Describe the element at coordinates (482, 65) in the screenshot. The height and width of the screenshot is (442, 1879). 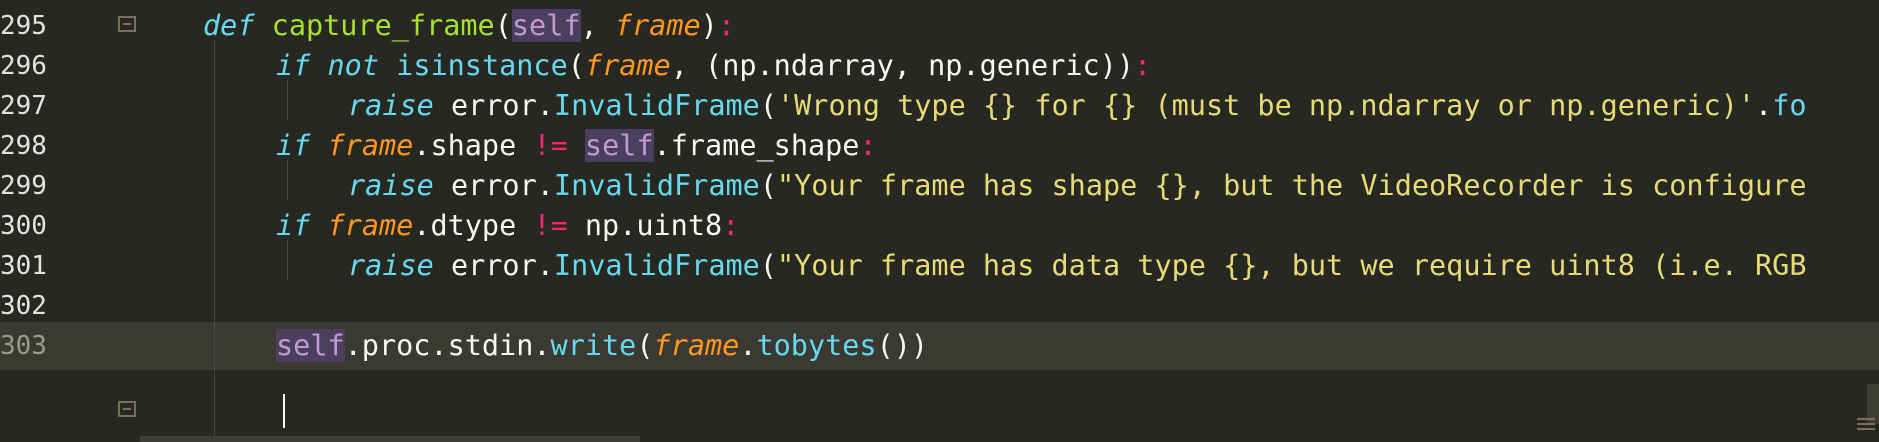
I see `code-token: isinstance` at that location.